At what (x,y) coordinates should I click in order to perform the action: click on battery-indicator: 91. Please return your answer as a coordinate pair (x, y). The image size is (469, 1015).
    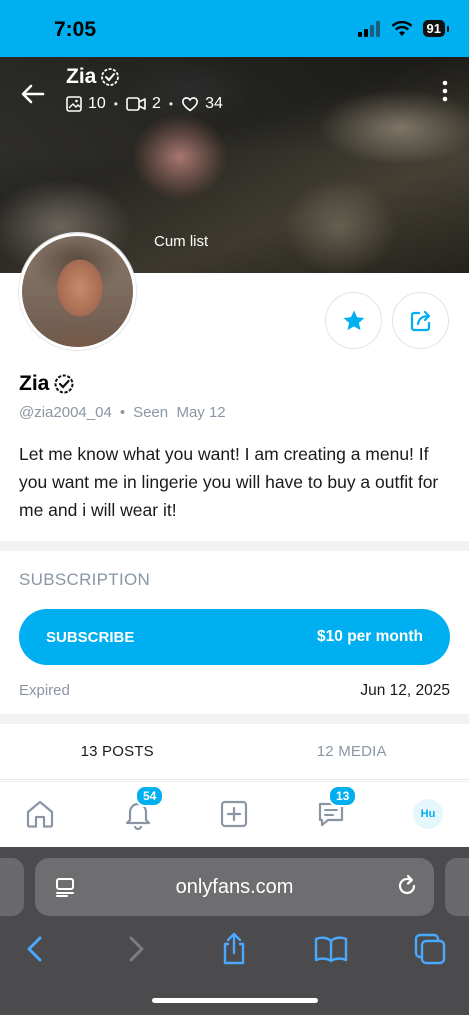
    Looking at the image, I should click on (436, 28).